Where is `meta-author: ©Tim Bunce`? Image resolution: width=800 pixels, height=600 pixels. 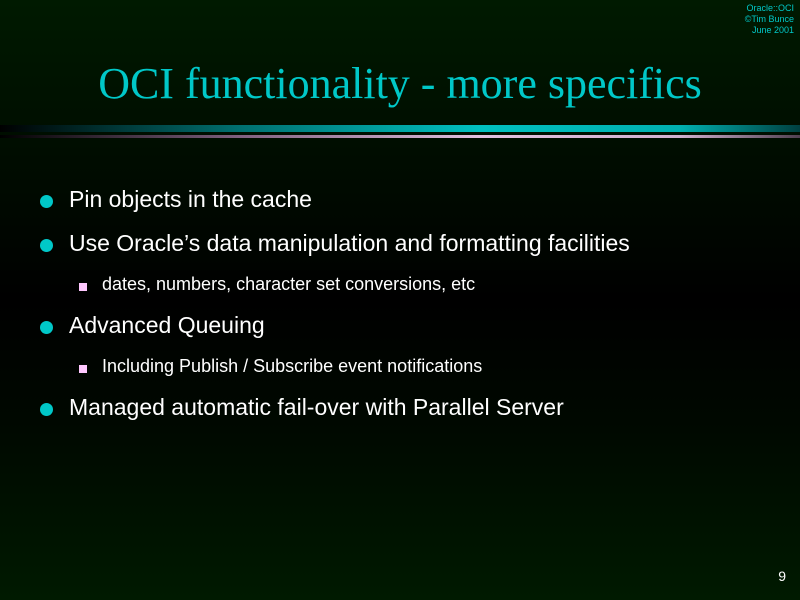
meta-author: ©Tim Bunce is located at coordinates (769, 19).